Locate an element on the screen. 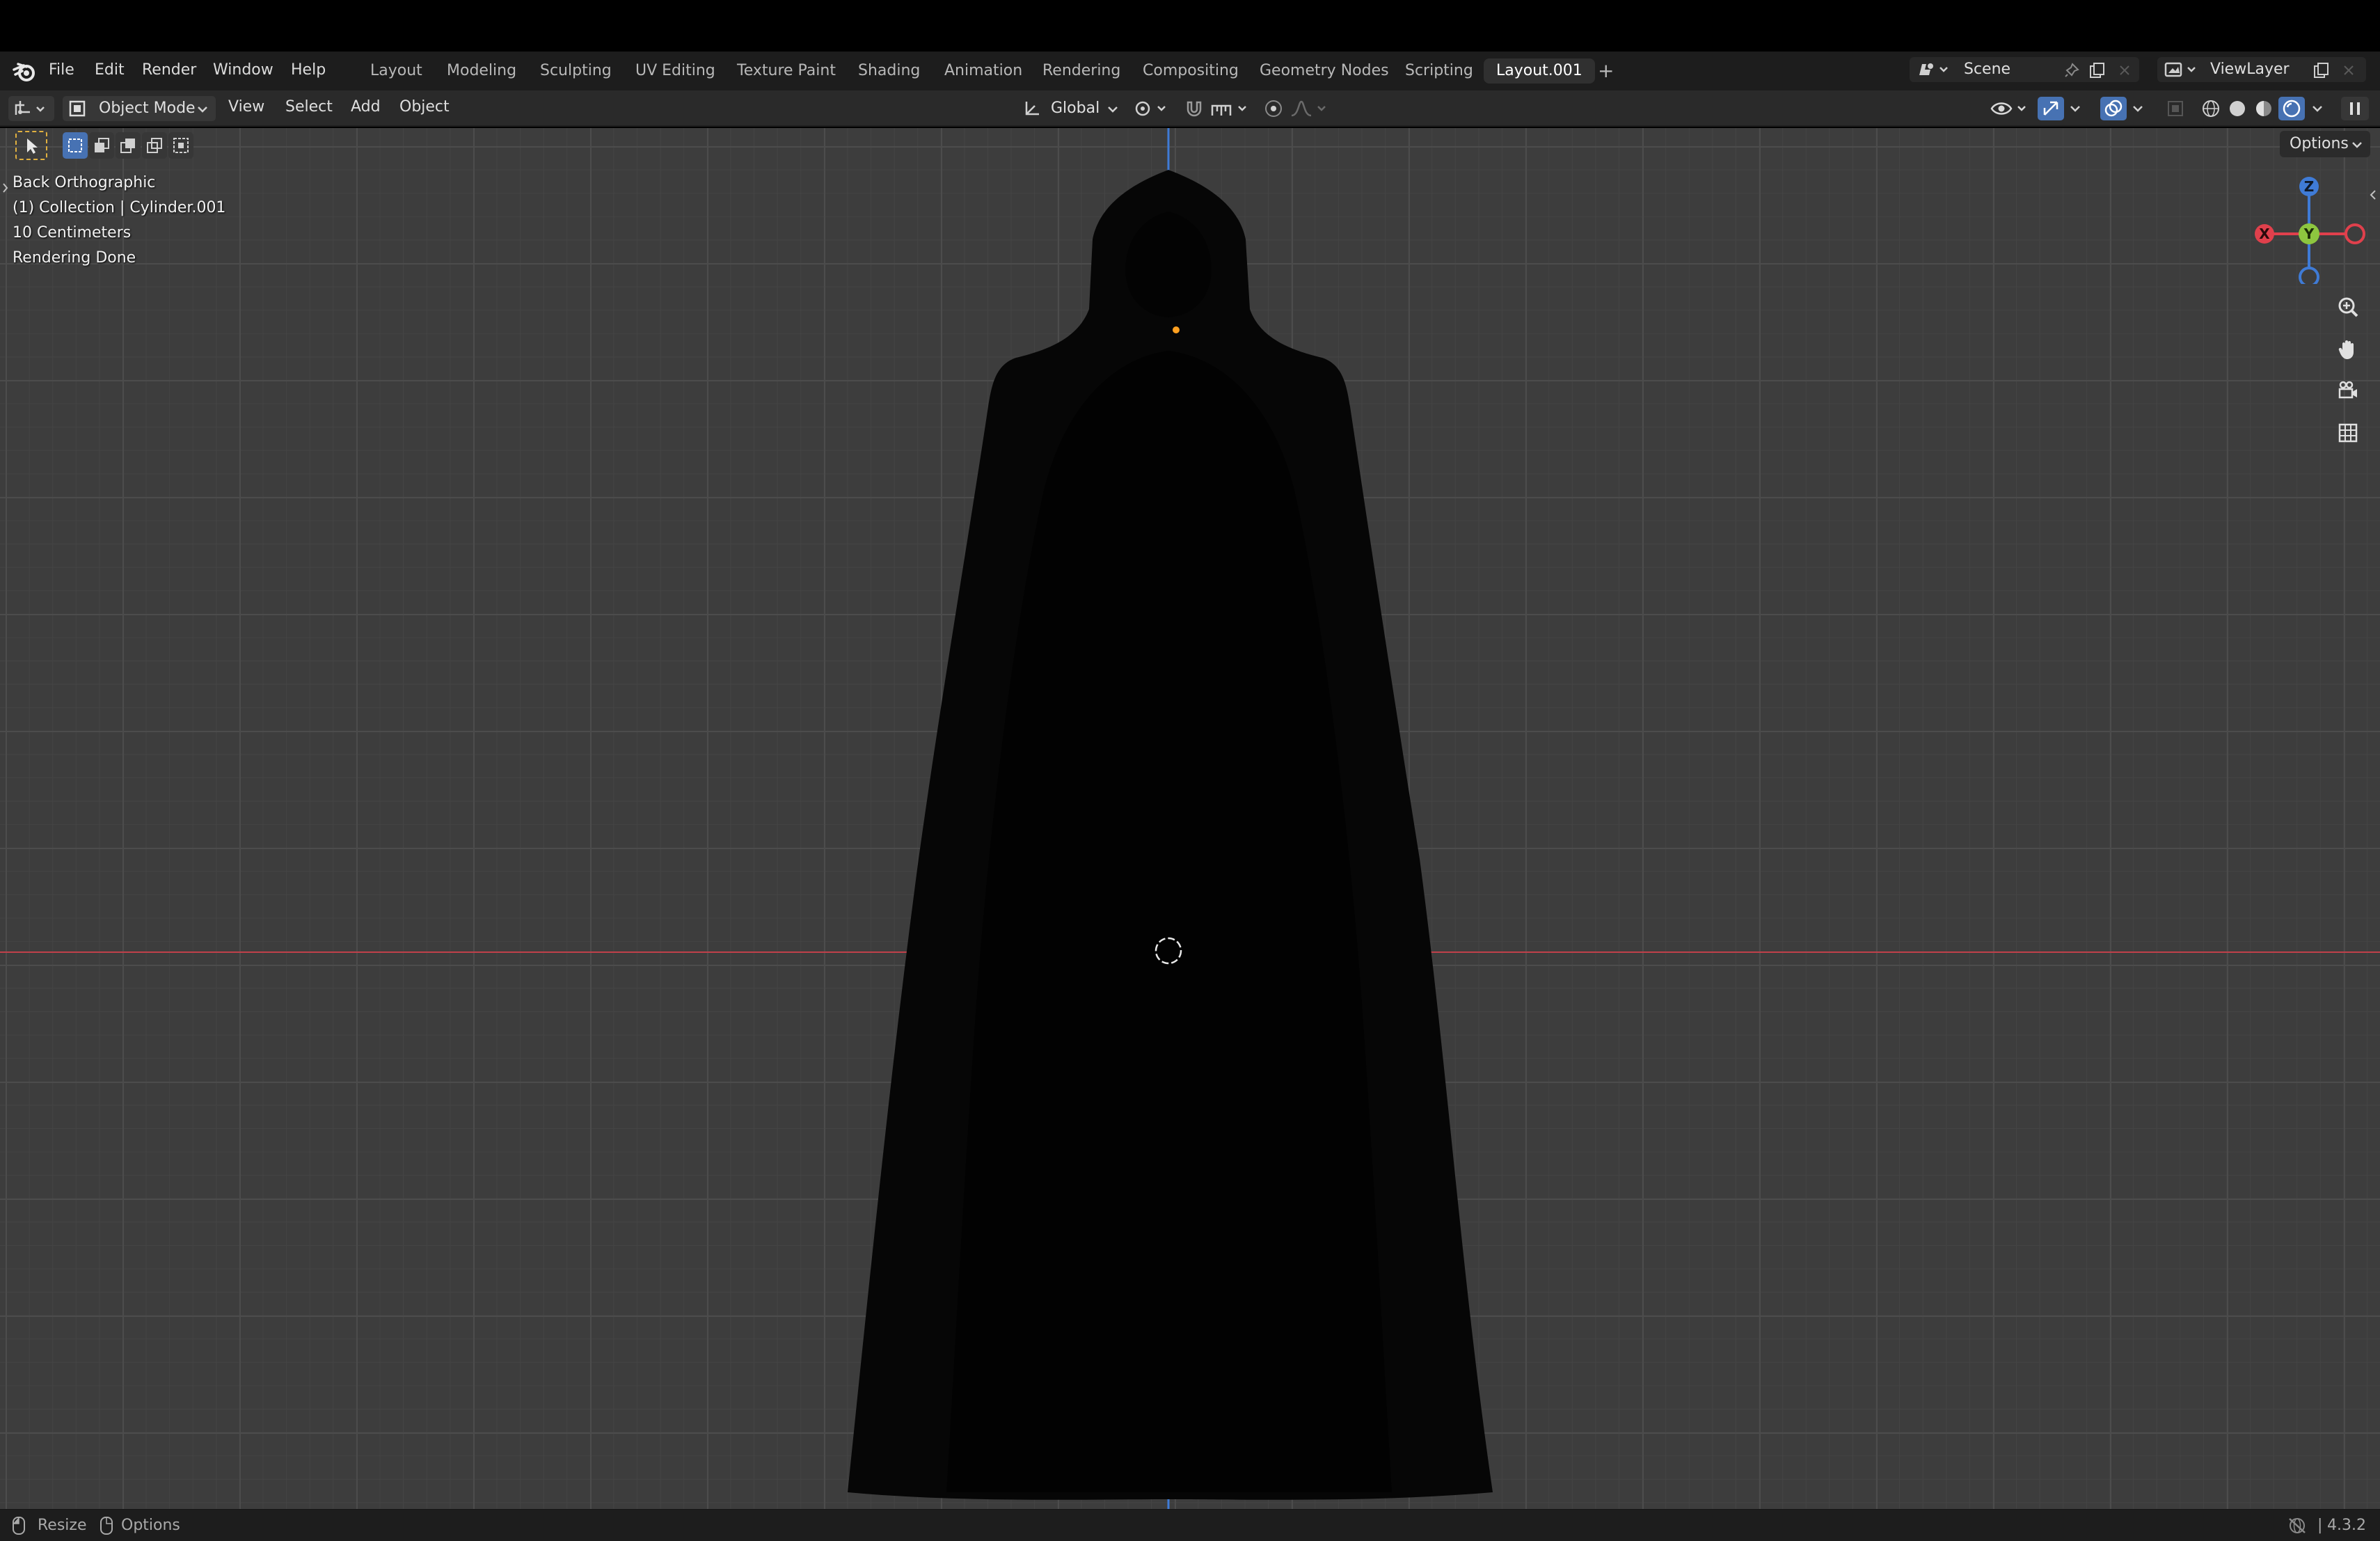  menu-edit: Edit is located at coordinates (110, 70).